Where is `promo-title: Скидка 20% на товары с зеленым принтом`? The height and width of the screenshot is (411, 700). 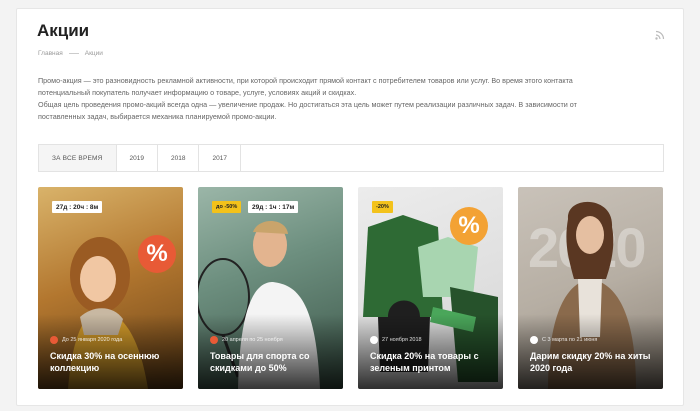
promo-title: Скидка 20% на товары с зеленым принтом is located at coordinates (432, 362).